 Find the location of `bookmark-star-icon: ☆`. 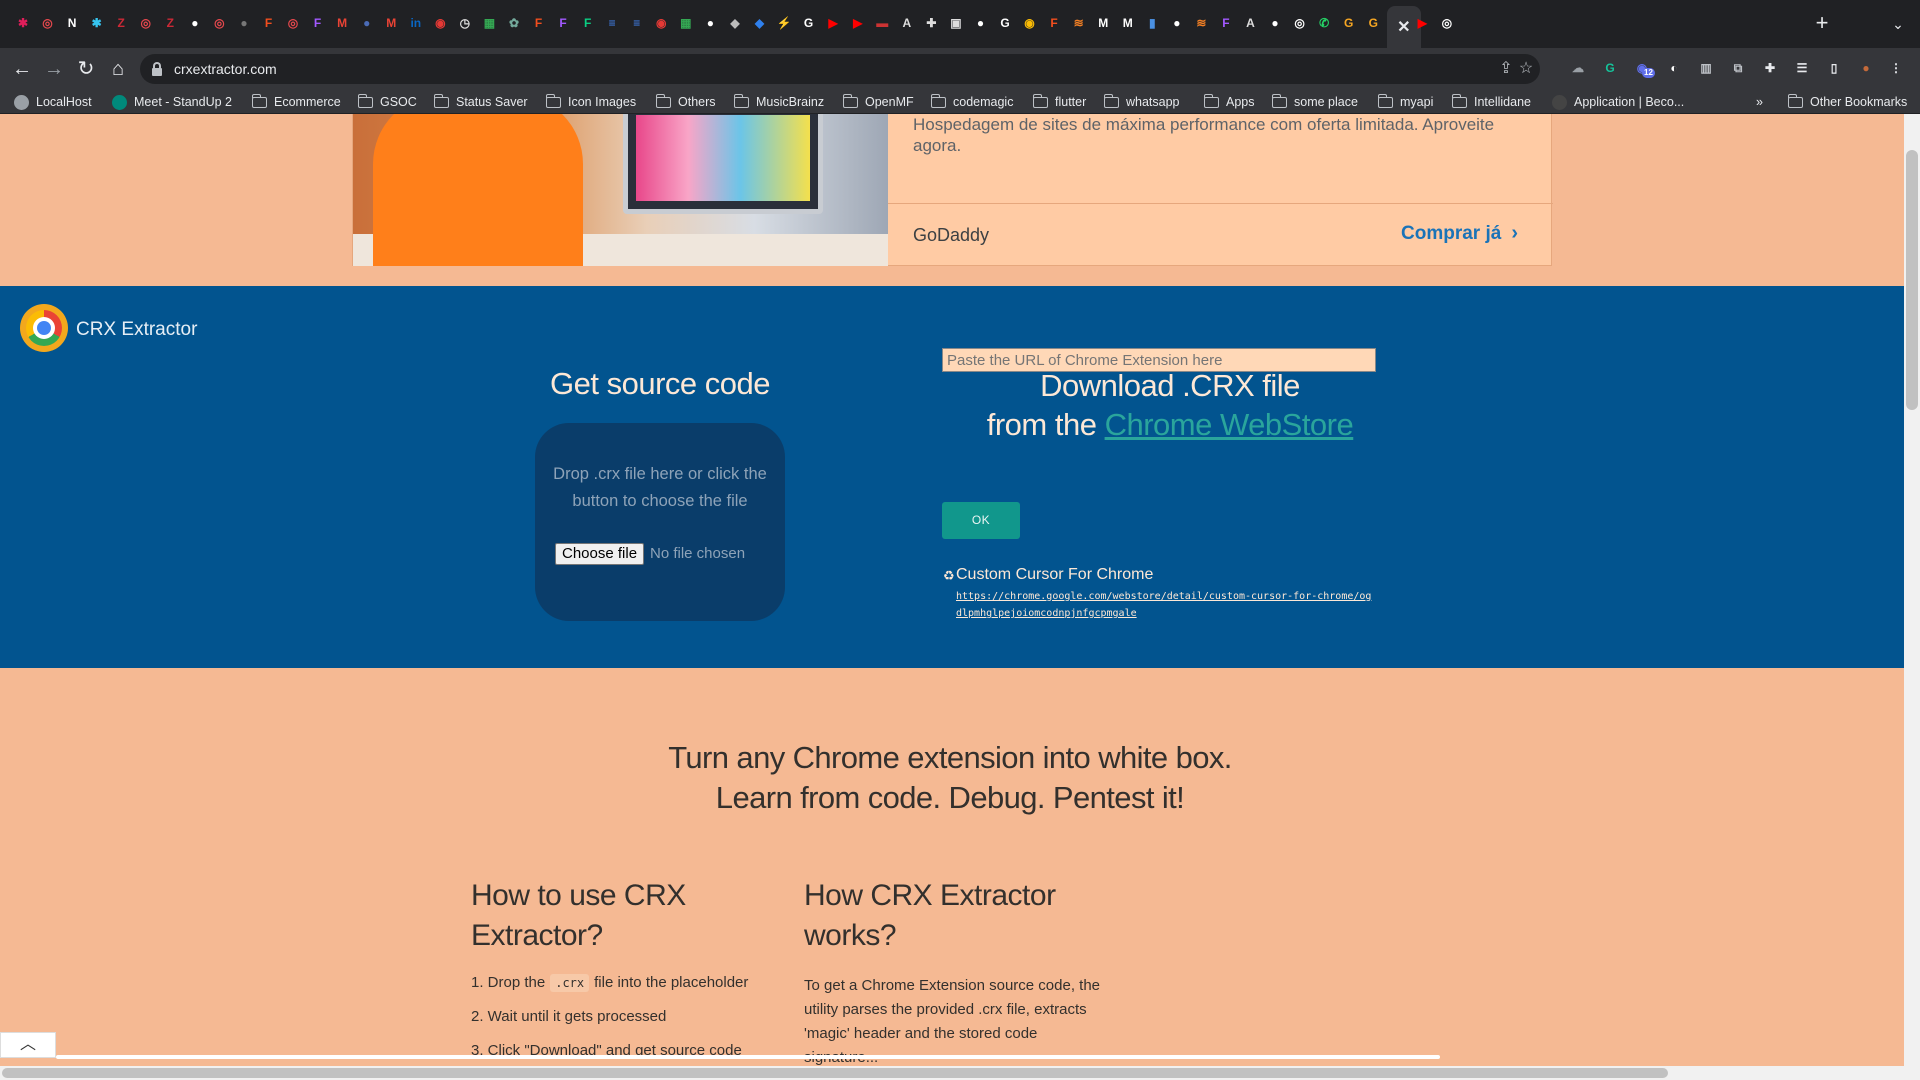

bookmark-star-icon: ☆ is located at coordinates (1526, 69).